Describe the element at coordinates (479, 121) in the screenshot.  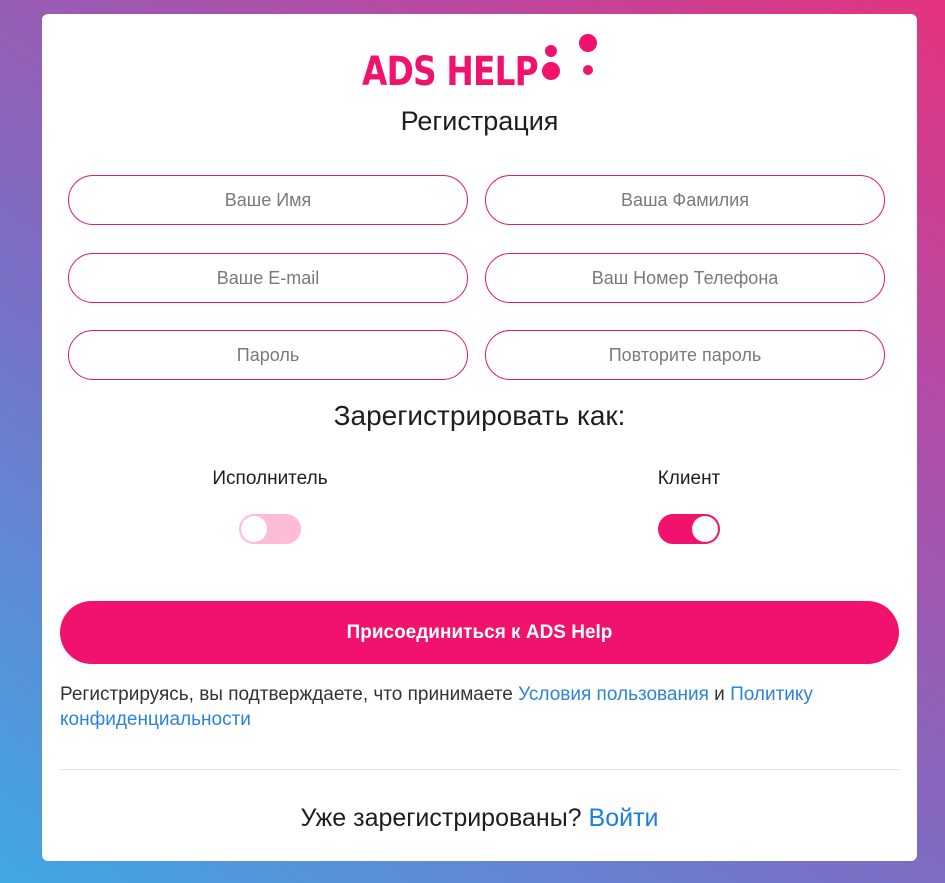
I see `page-title: Регистрация` at that location.